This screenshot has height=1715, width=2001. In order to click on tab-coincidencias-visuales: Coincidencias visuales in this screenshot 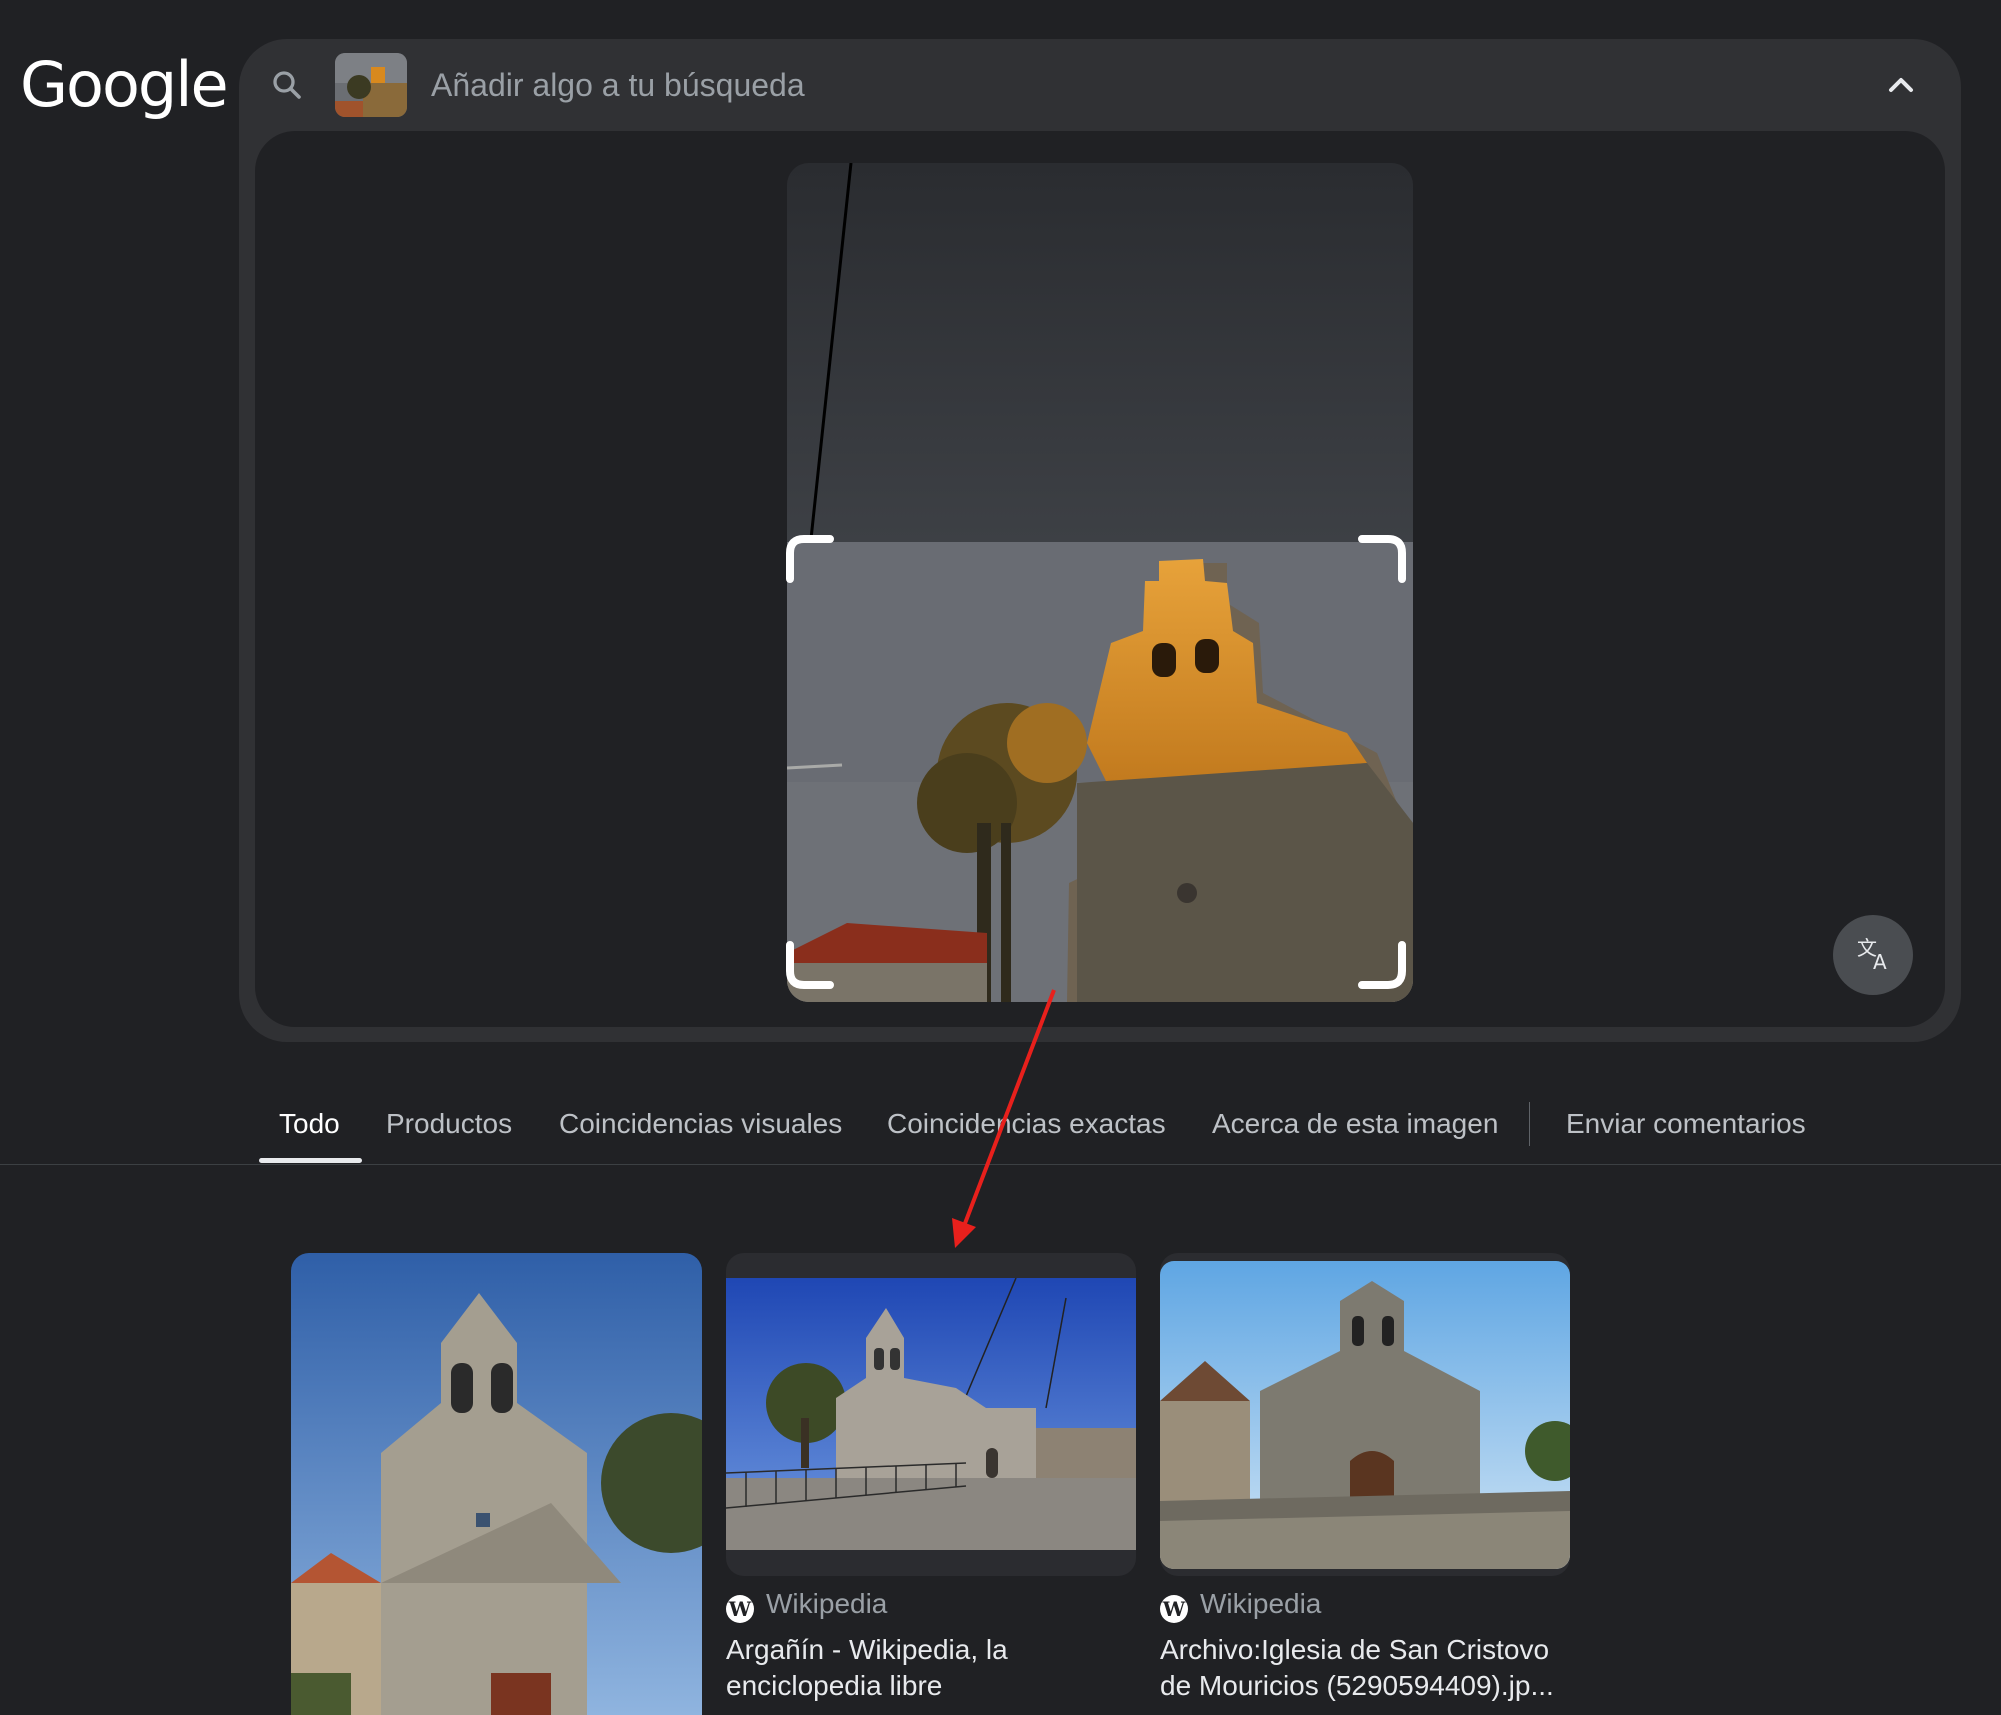, I will do `click(700, 1124)`.